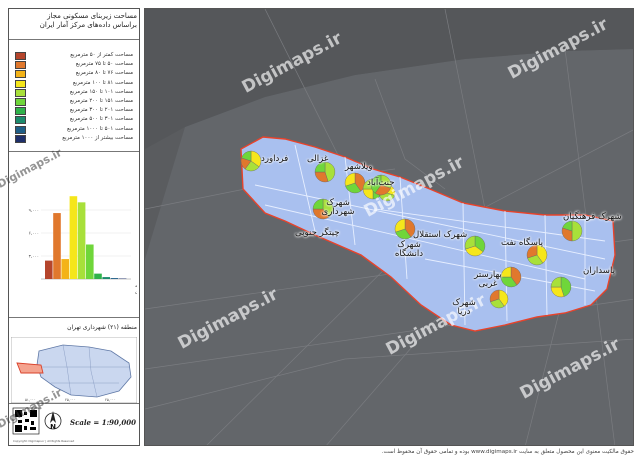 The image size is (643, 461). I want to click on legend-label: مساحت بیشتر از ۱۰۰۰ مترمربع, so click(97, 137).